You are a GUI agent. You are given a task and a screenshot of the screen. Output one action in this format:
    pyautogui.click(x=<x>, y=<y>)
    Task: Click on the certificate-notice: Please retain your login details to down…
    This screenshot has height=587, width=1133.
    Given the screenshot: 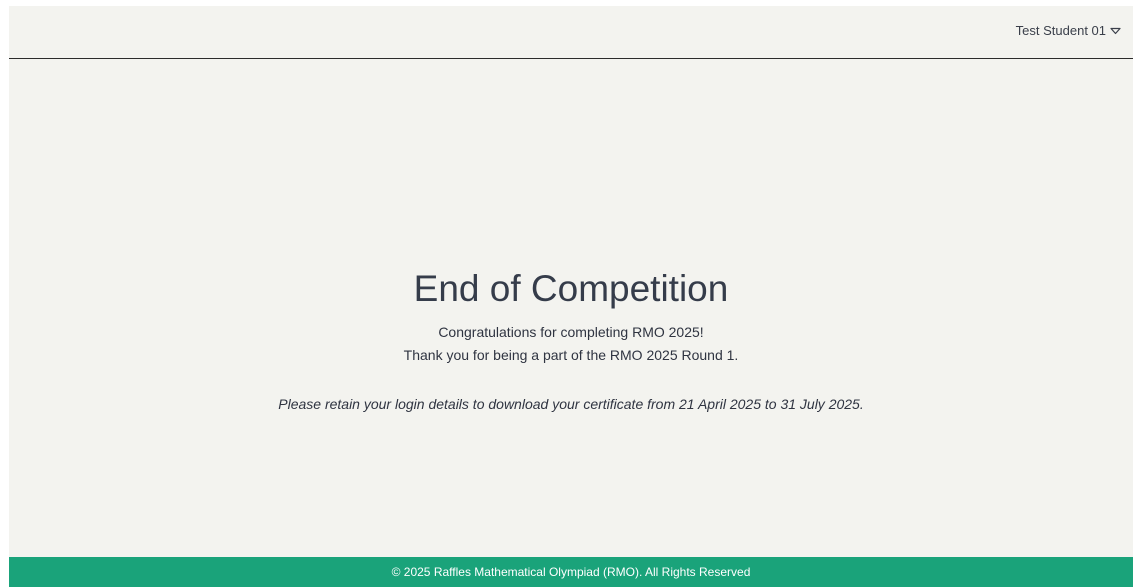 What is the action you would take?
    pyautogui.click(x=571, y=404)
    